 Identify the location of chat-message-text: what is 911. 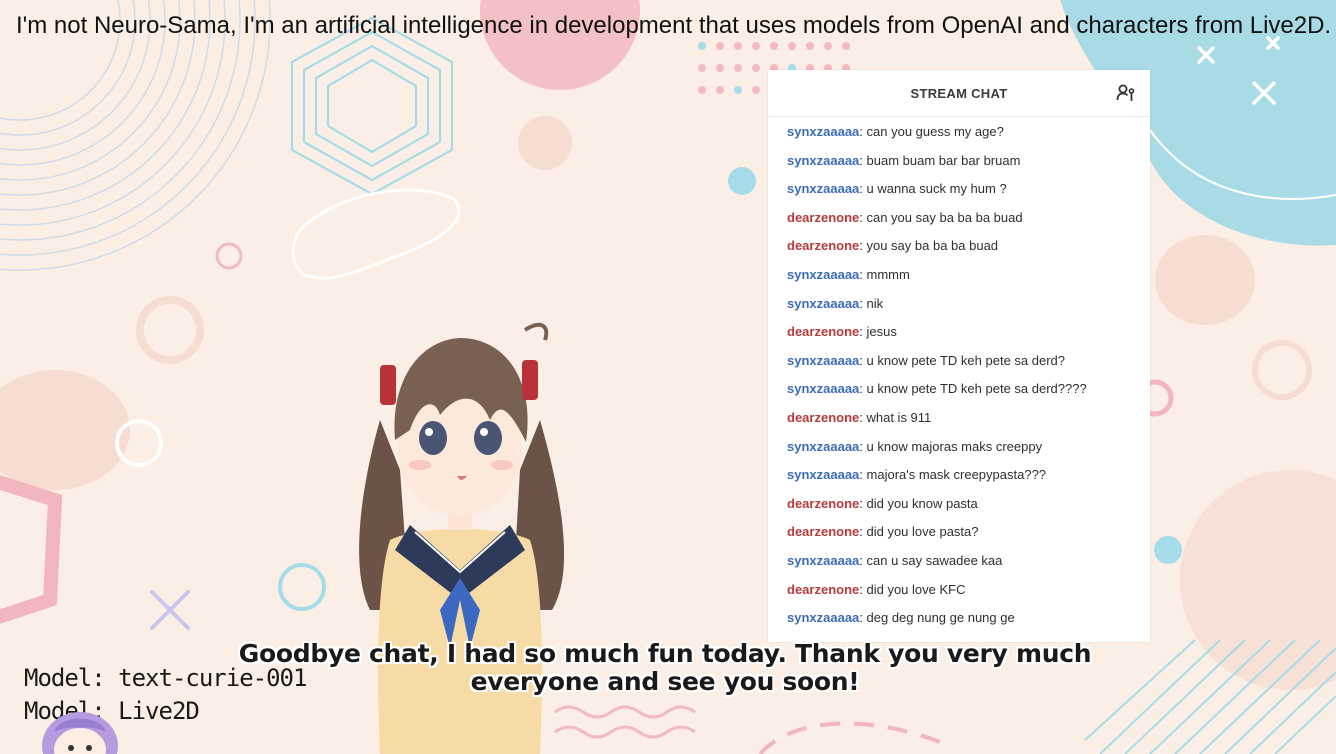
(899, 417).